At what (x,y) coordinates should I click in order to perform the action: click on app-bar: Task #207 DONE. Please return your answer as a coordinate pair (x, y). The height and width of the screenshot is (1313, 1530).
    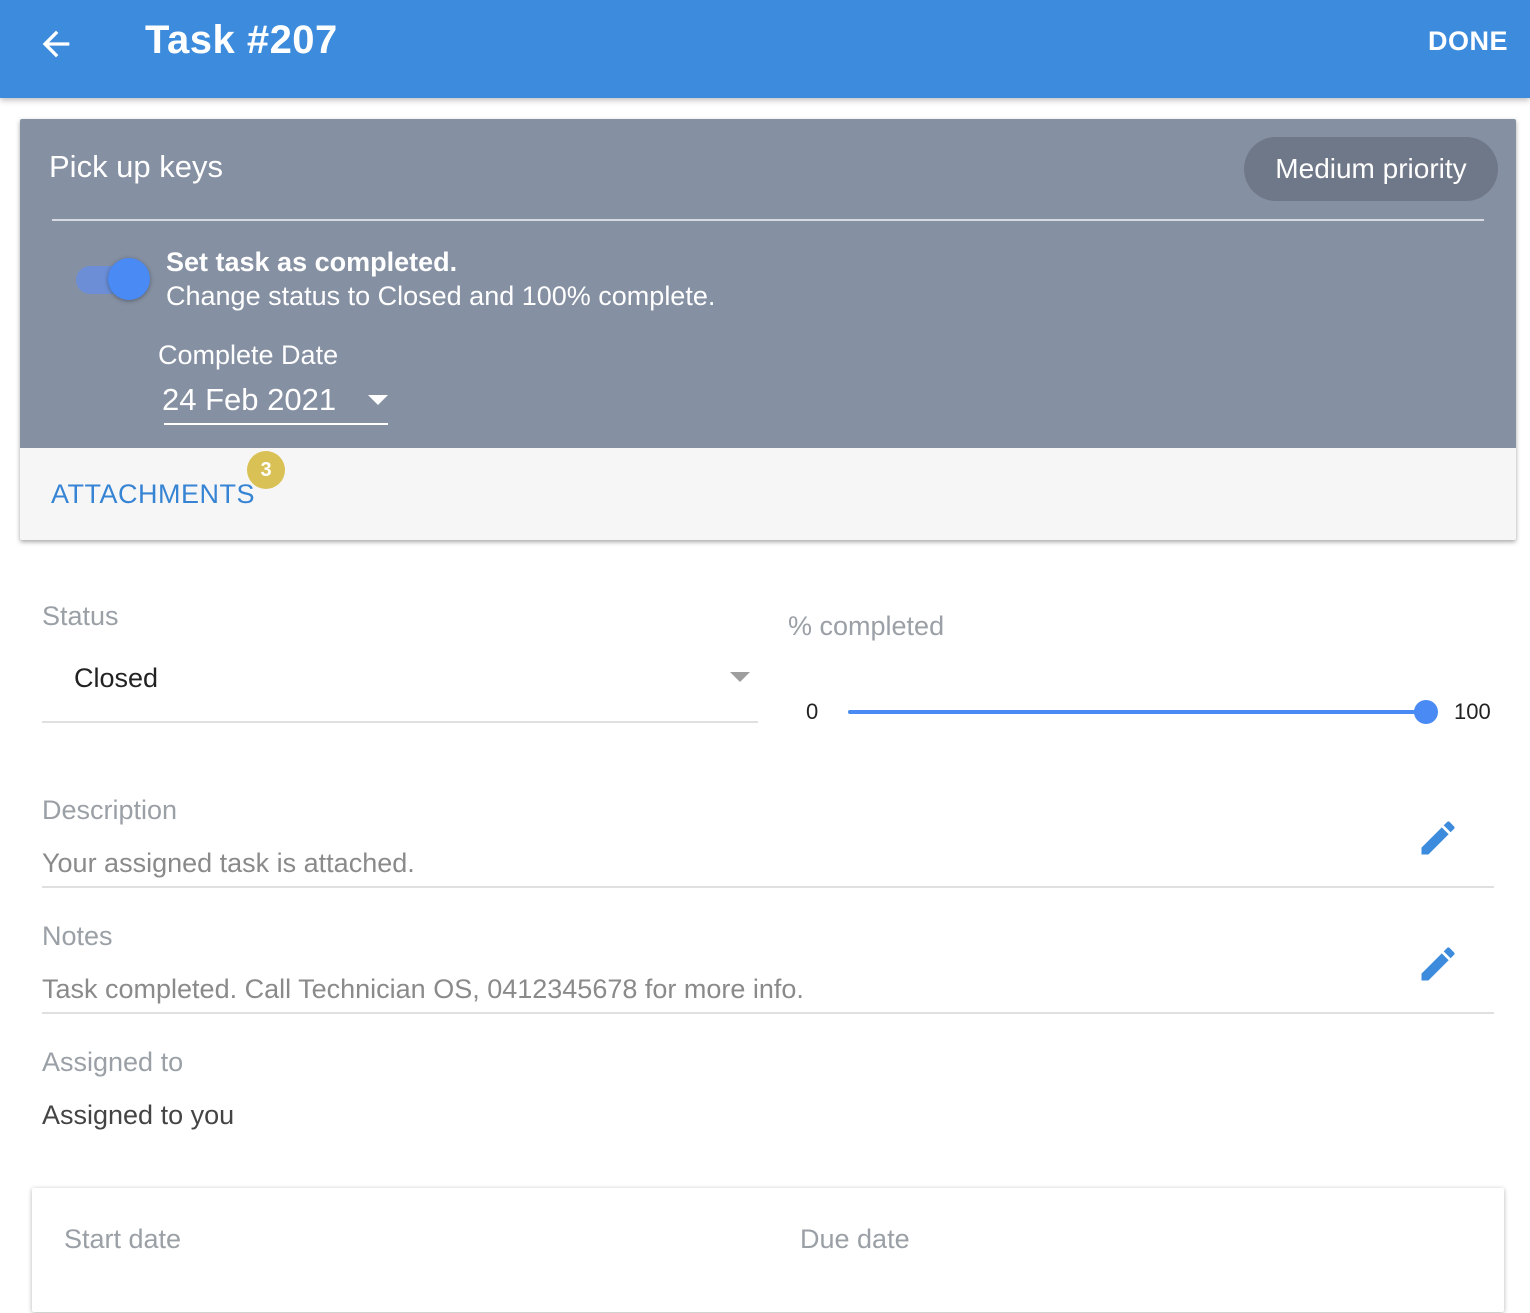
    Looking at the image, I should click on (765, 49).